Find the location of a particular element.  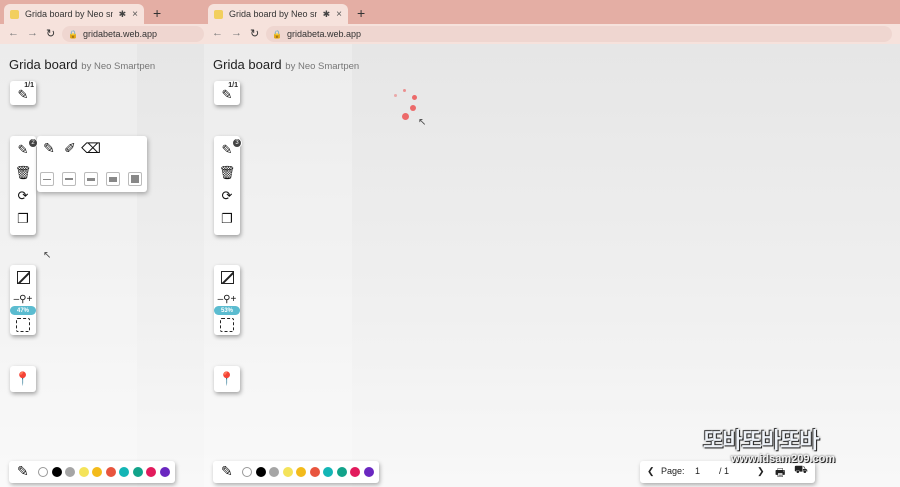

marker-icon: ✐ is located at coordinates (70, 147).